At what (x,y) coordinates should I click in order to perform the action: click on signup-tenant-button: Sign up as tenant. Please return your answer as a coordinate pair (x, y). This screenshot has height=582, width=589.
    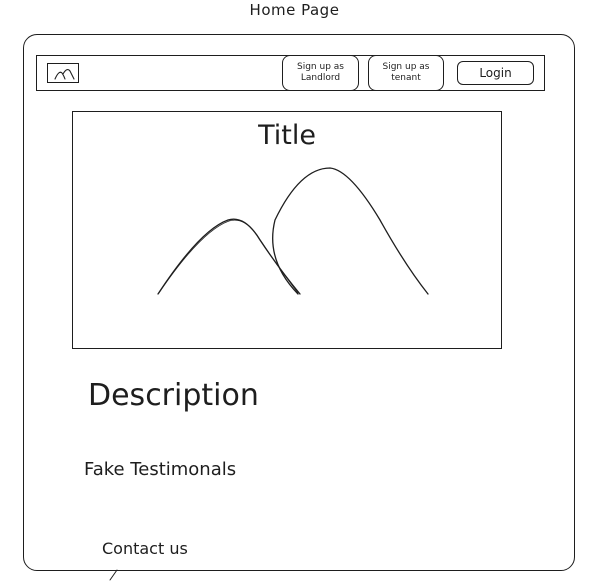
    Looking at the image, I should click on (406, 73).